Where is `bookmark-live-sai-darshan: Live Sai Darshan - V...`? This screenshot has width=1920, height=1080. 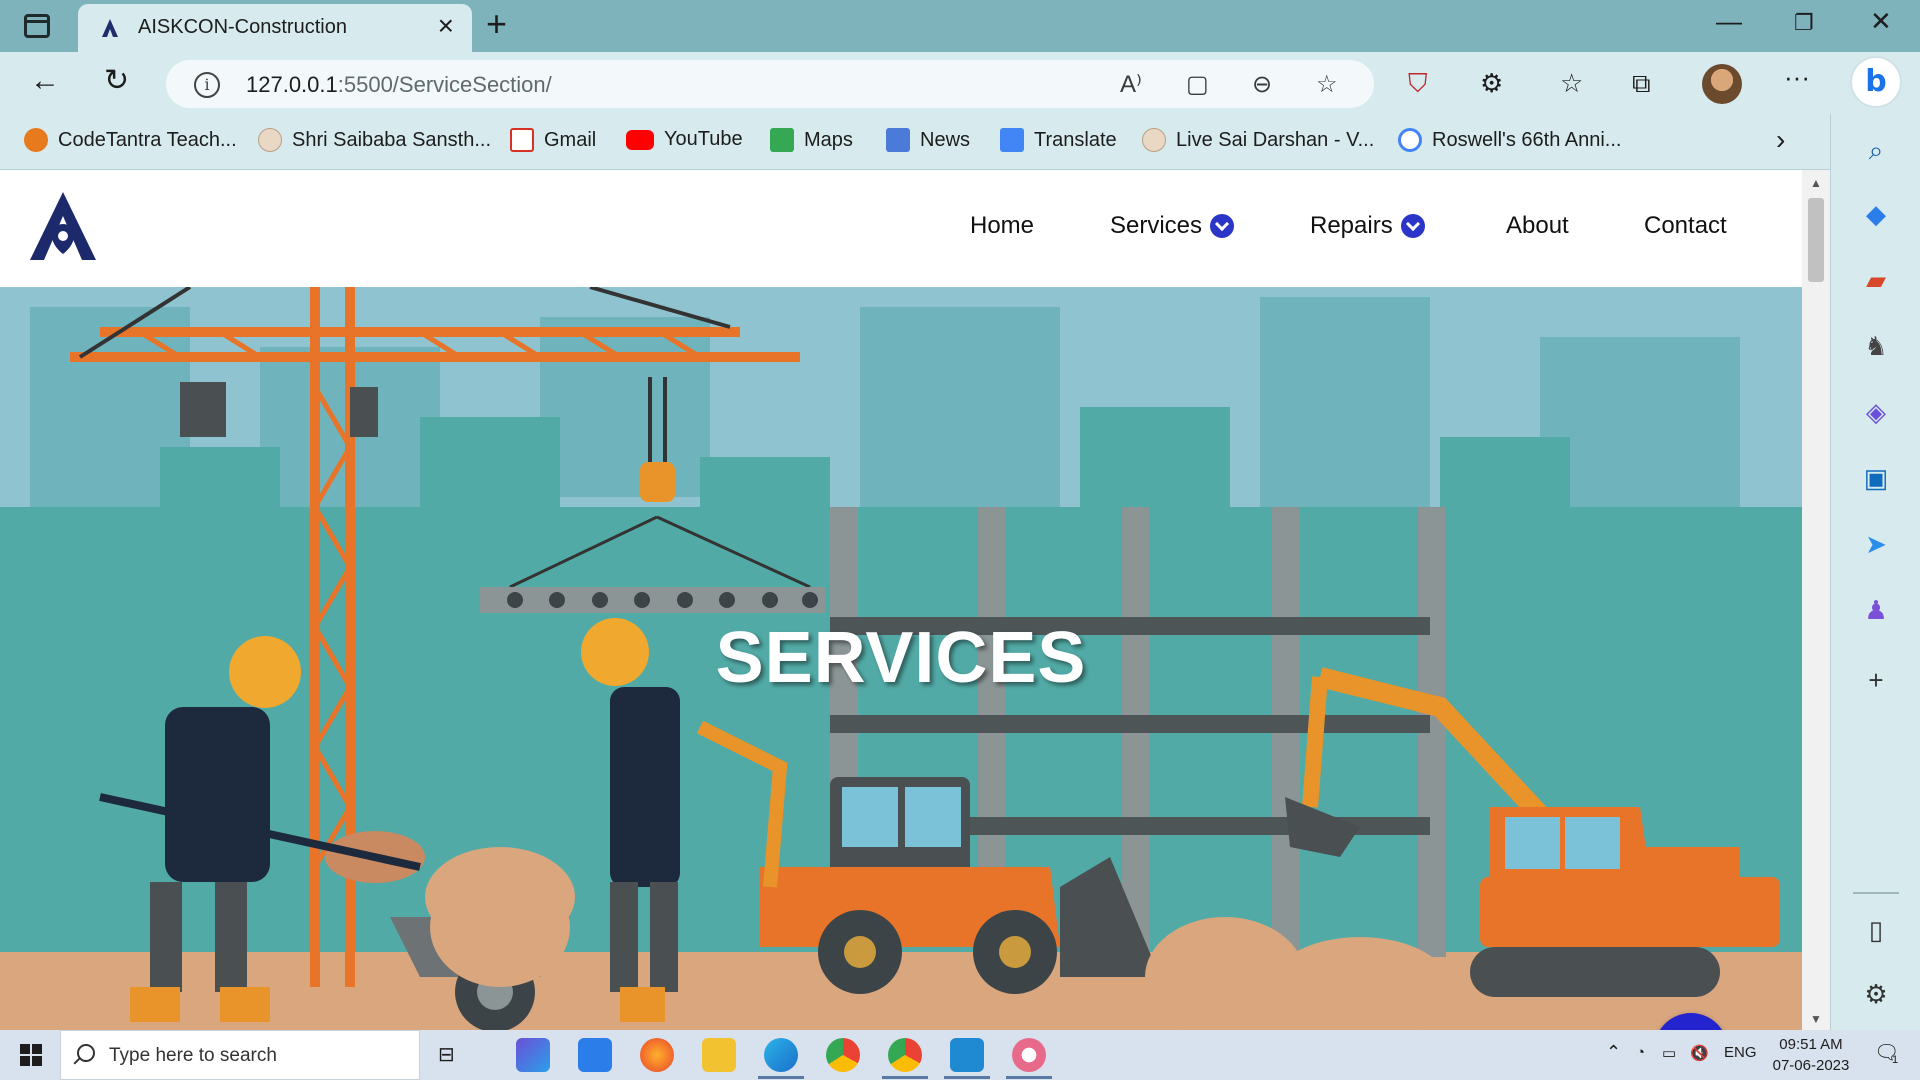 bookmark-live-sai-darshan: Live Sai Darshan - V... is located at coordinates (1258, 140).